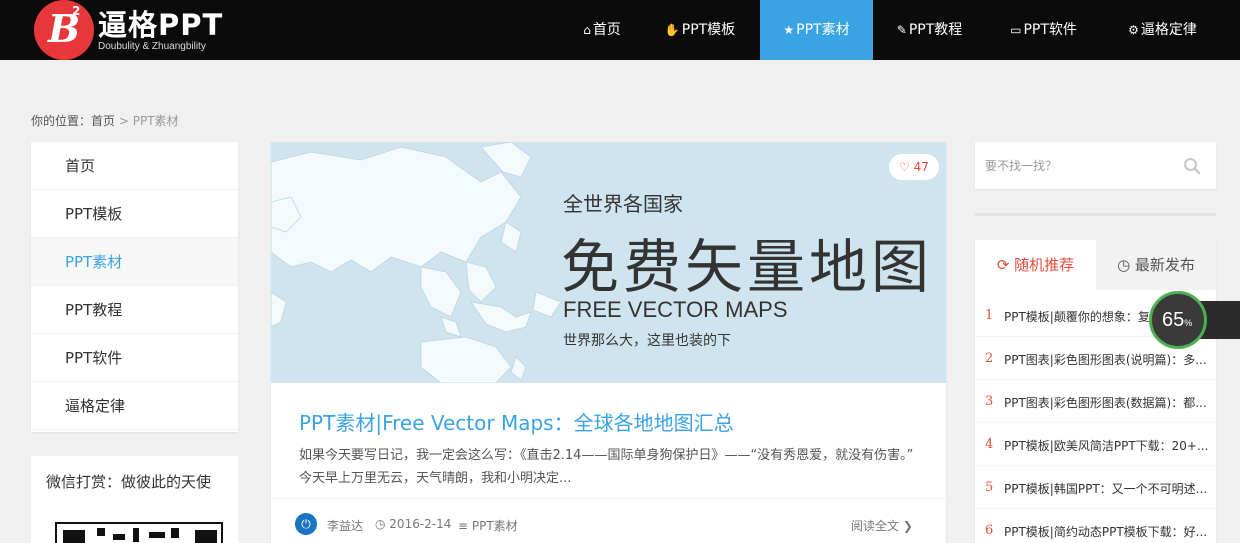 The image size is (1240, 543). Describe the element at coordinates (989, 530) in the screenshot. I see `list-item-number: 6` at that location.